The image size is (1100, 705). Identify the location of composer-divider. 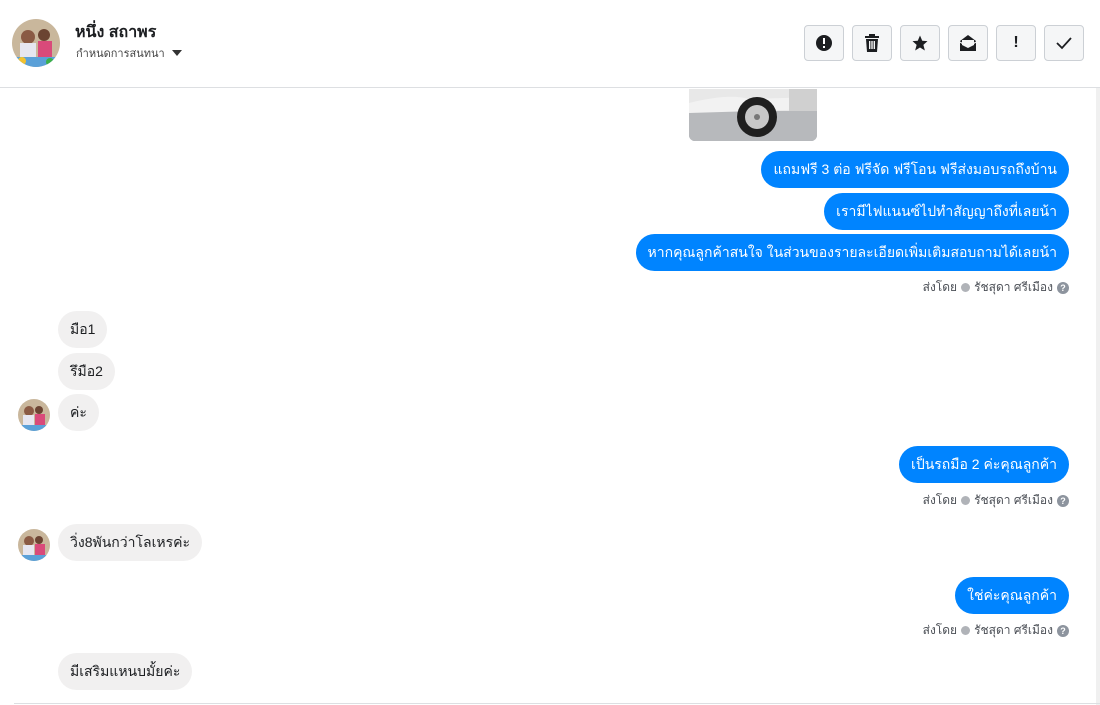
(557, 703).